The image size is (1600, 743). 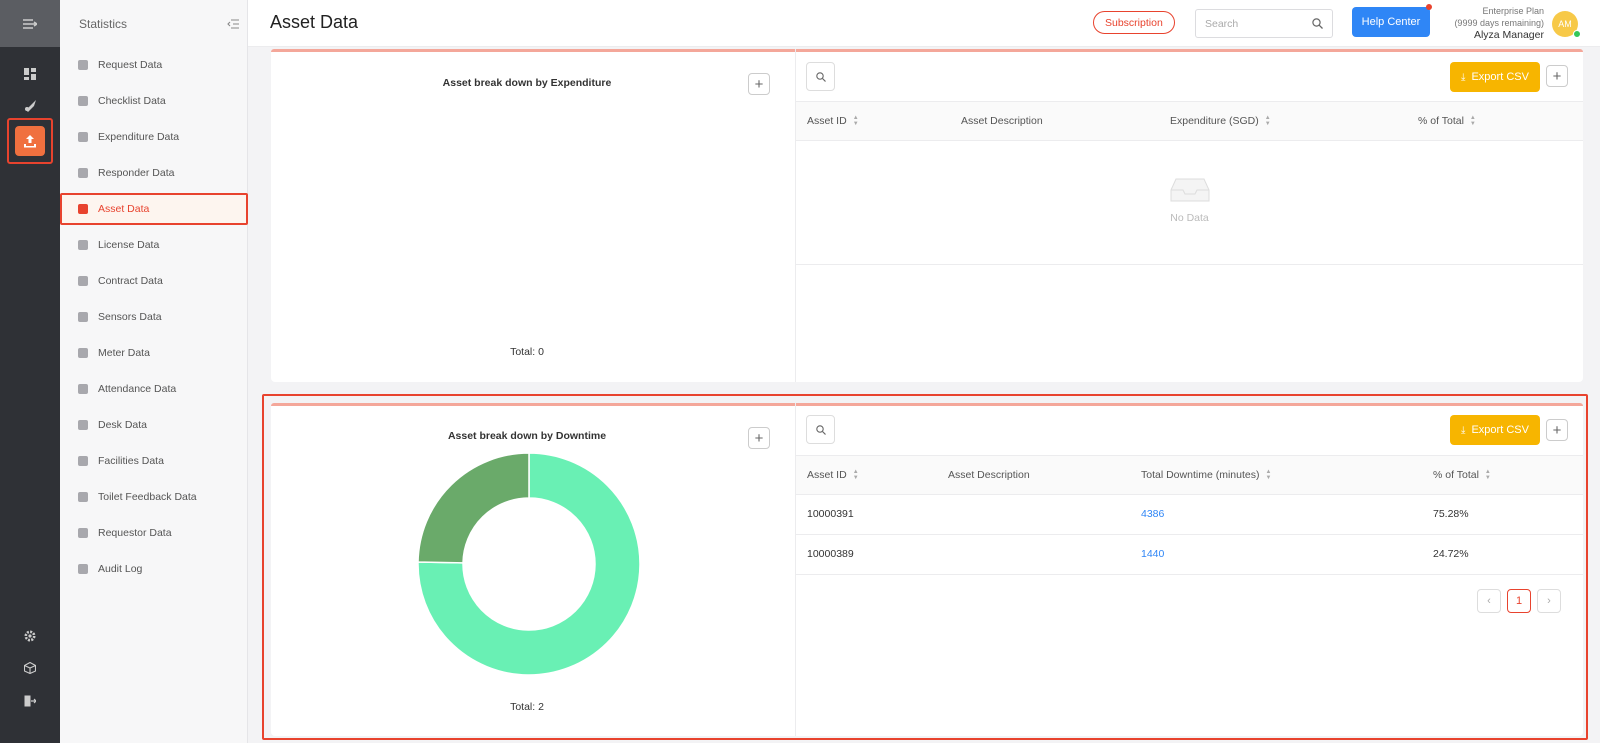 What do you see at coordinates (1152, 514) in the screenshot?
I see `cell-downtime-link: 4386` at bounding box center [1152, 514].